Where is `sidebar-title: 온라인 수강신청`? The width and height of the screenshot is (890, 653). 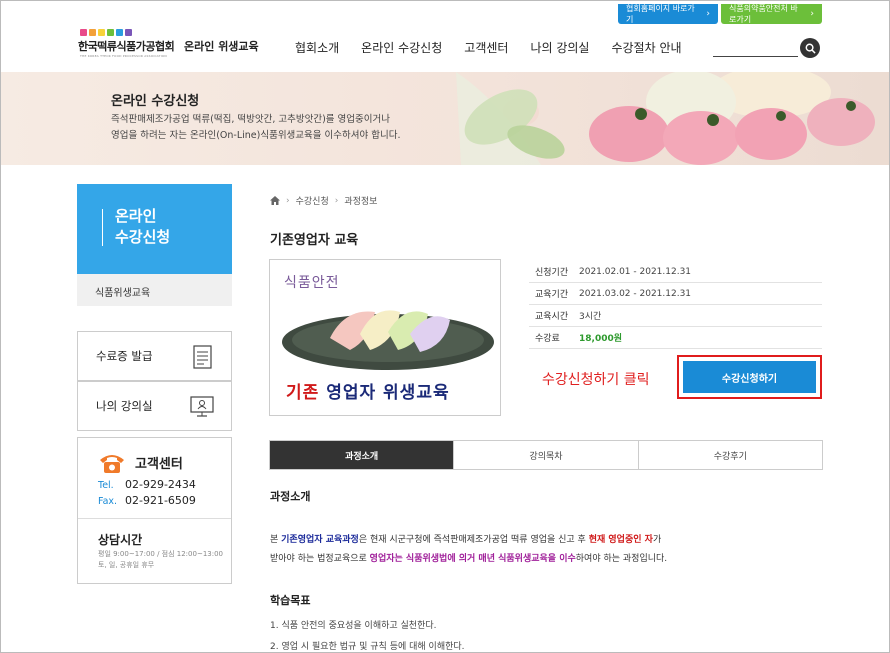 sidebar-title: 온라인 수강신청 is located at coordinates (142, 227).